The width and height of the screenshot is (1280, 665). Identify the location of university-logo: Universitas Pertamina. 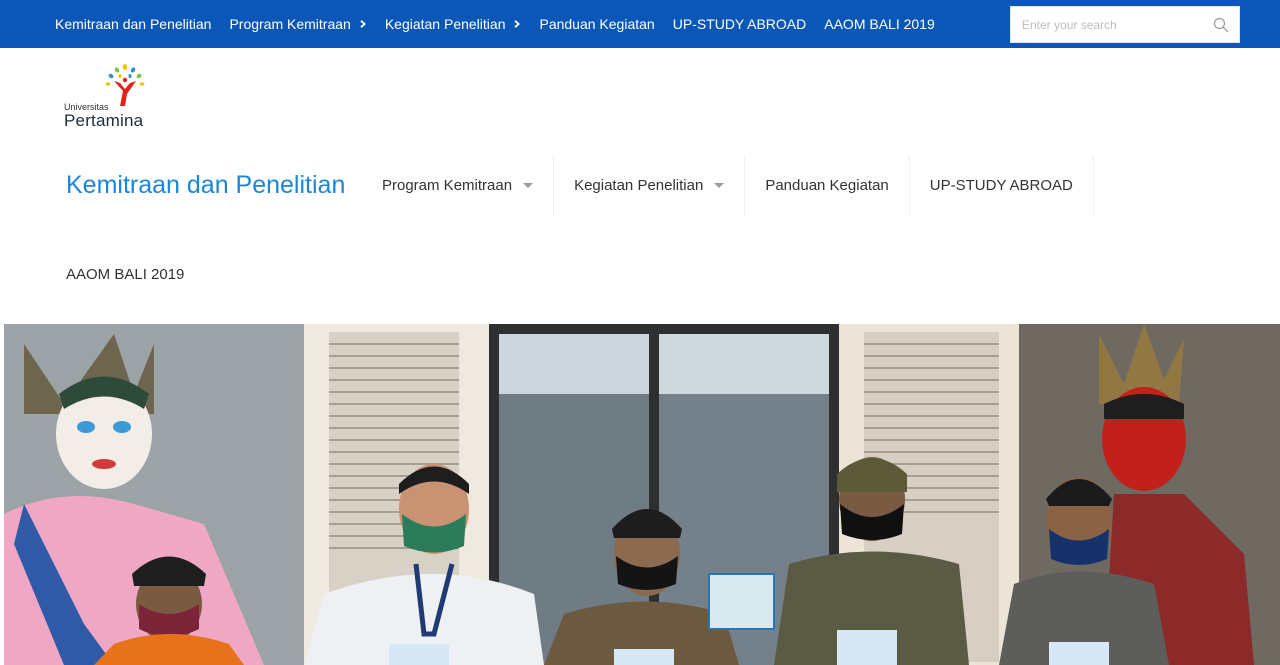
(109, 97).